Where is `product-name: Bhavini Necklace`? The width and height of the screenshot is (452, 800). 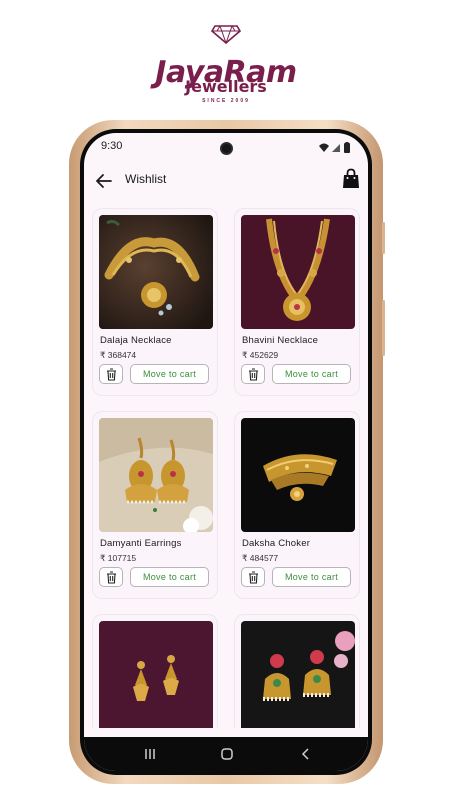
product-name: Bhavini Necklace is located at coordinates (280, 340).